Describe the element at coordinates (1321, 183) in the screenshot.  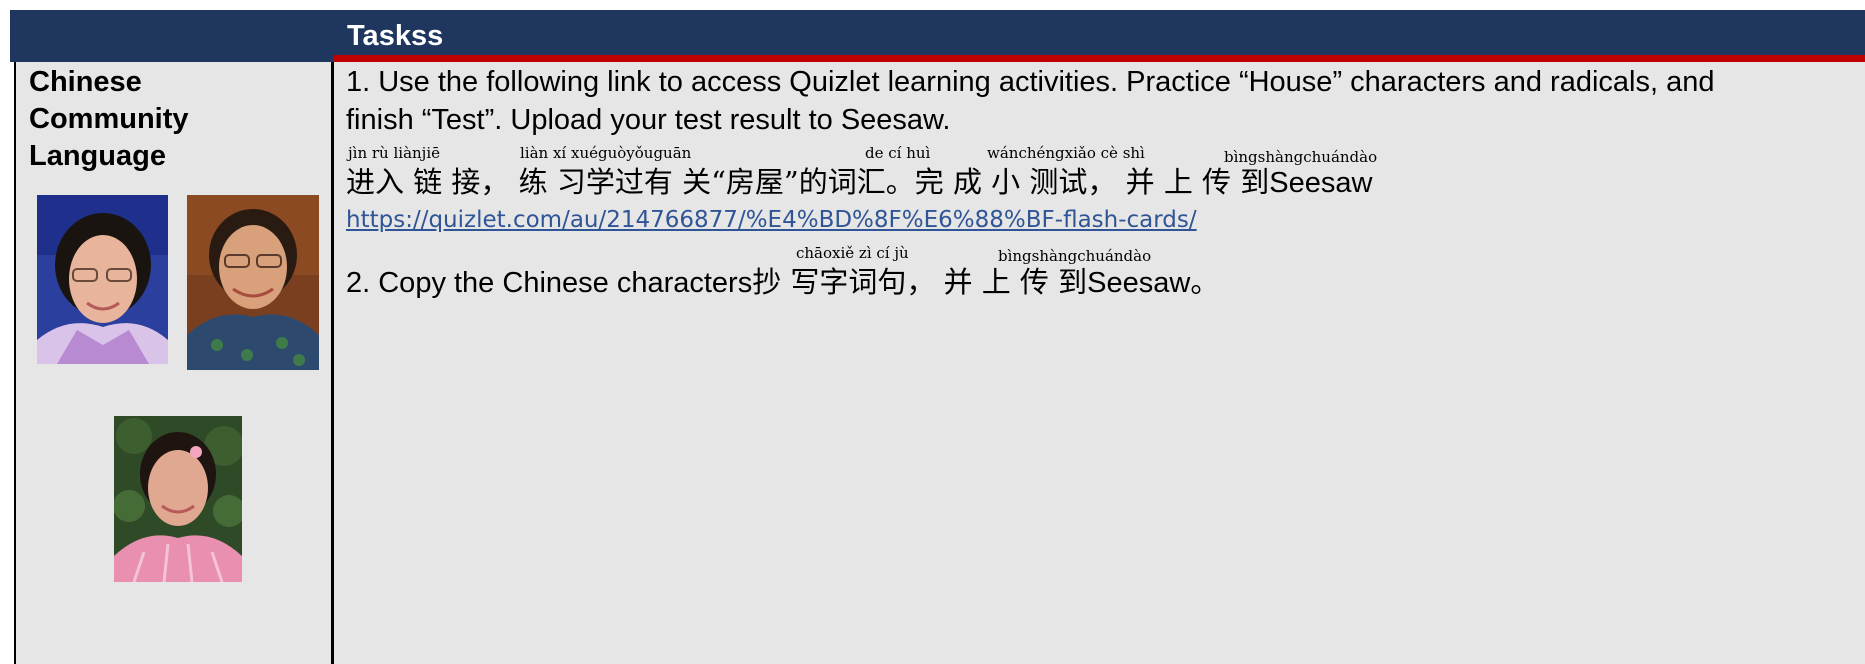
I see `task1-seesaw: Seesaw` at that location.